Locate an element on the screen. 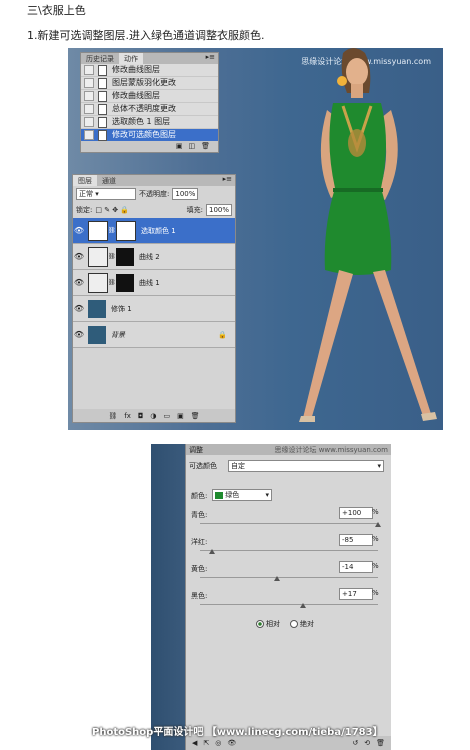  history-footer: ▣ ◫ 🗑 is located at coordinates (149, 147).